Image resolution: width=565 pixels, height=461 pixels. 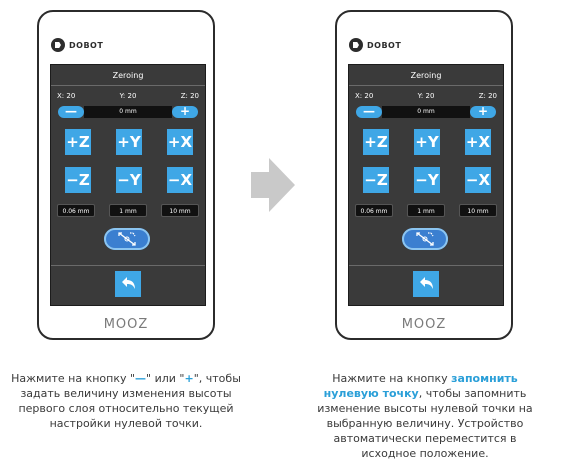 What do you see at coordinates (73, 378) in the screenshot?
I see `caption-text: Нажмите на кнопку "` at bounding box center [73, 378].